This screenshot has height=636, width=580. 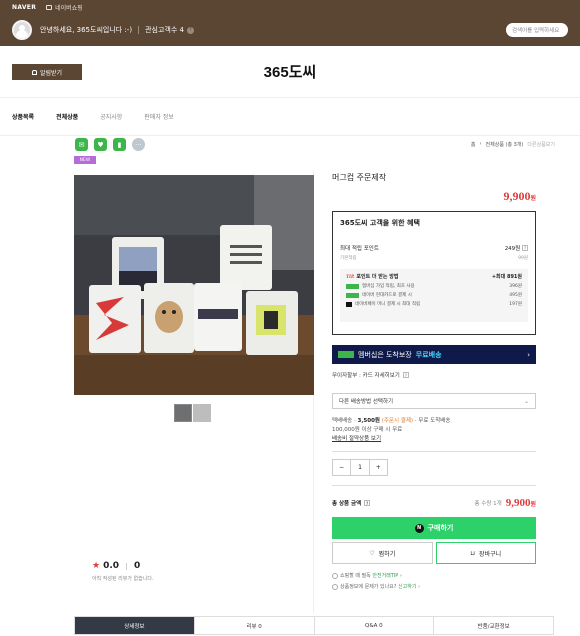 I want to click on alarm-label: 알림받기, so click(x=51, y=73).